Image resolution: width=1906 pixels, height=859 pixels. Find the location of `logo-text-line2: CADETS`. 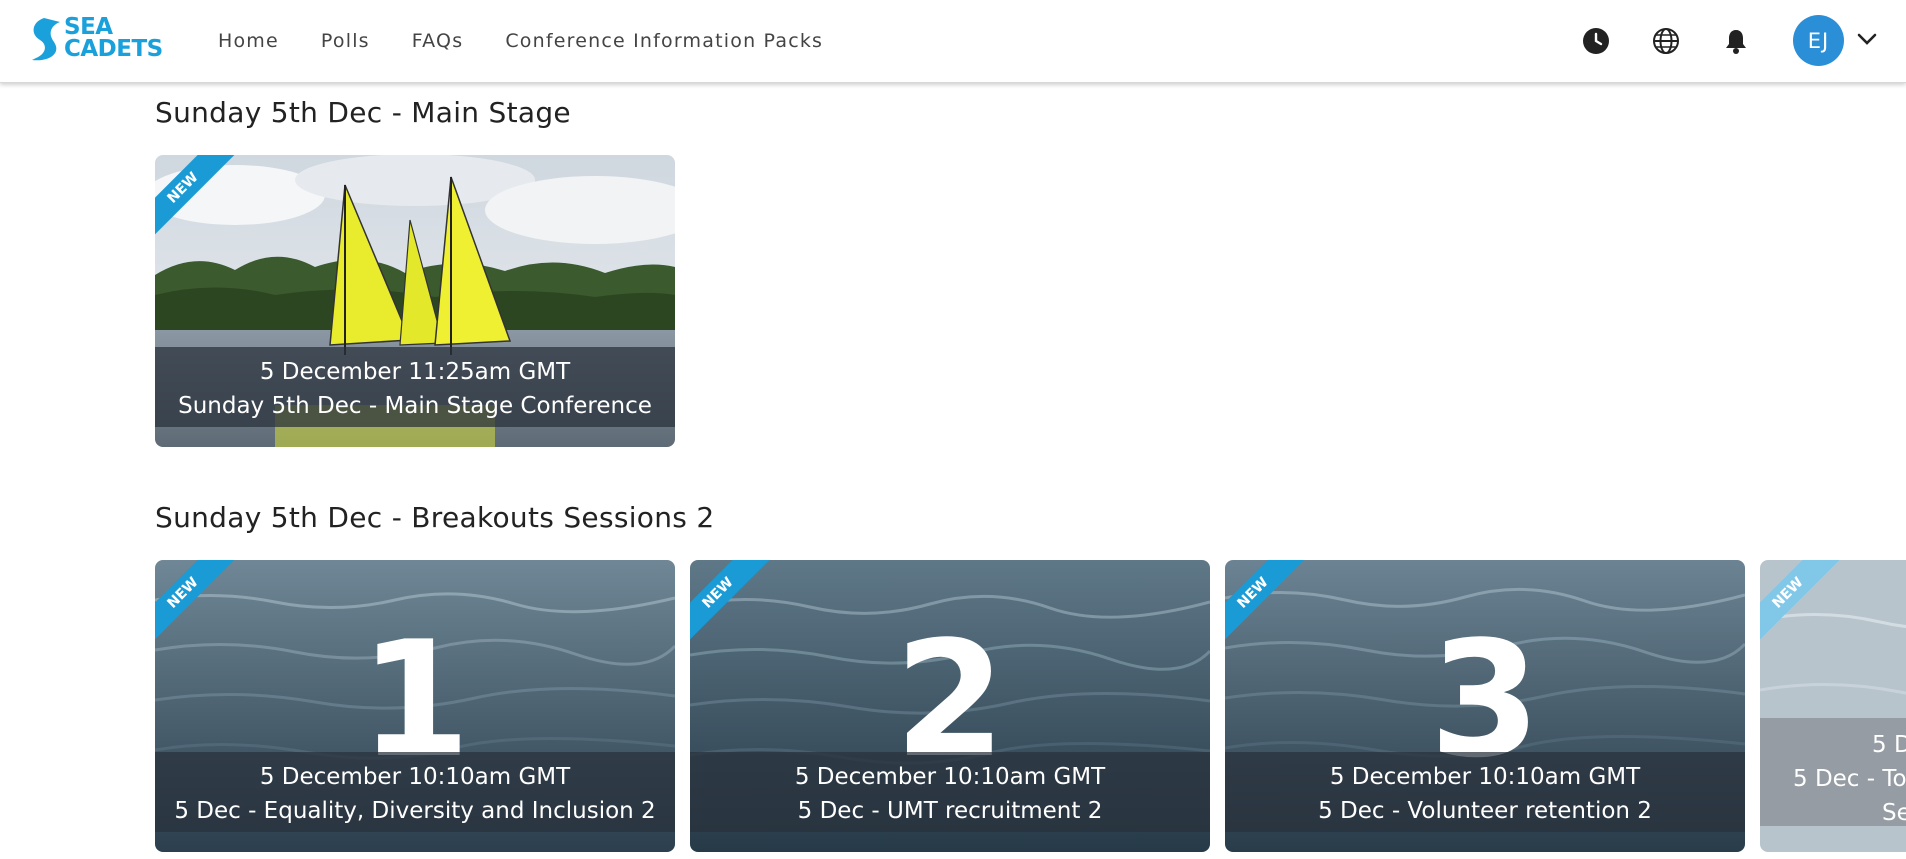

logo-text-line2: CADETS is located at coordinates (113, 49).